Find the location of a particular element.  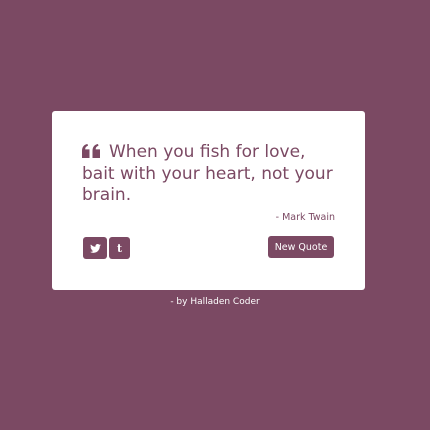

twitter-icon is located at coordinates (95, 248).